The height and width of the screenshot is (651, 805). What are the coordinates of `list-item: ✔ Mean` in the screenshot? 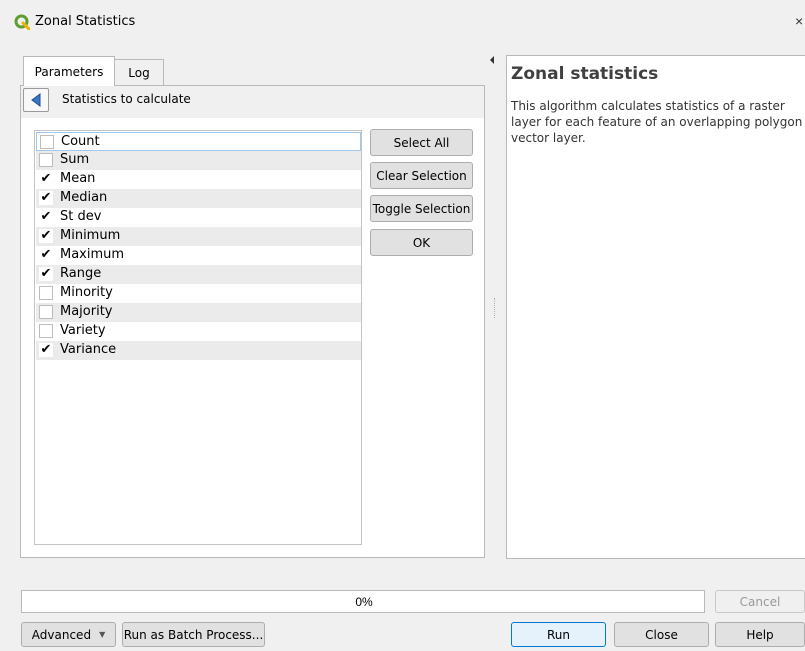 It's located at (198, 179).